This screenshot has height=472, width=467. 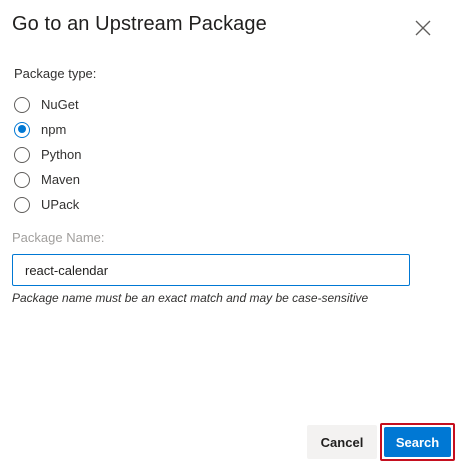 I want to click on radio-option-maven: Maven, so click(x=47, y=179).